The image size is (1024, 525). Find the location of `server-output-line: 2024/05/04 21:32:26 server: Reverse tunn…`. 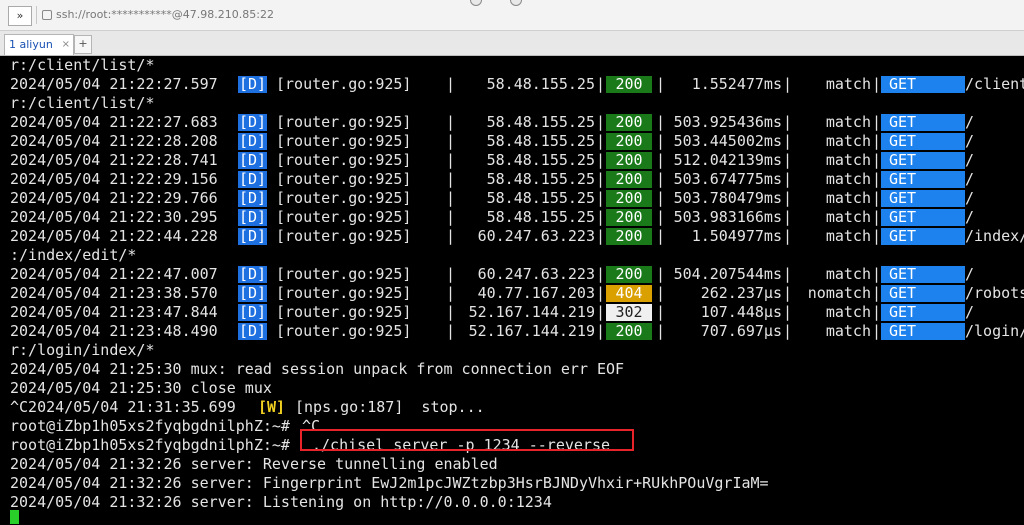

server-output-line: 2024/05/04 21:32:26 server: Reverse tunn… is located at coordinates (254, 464).